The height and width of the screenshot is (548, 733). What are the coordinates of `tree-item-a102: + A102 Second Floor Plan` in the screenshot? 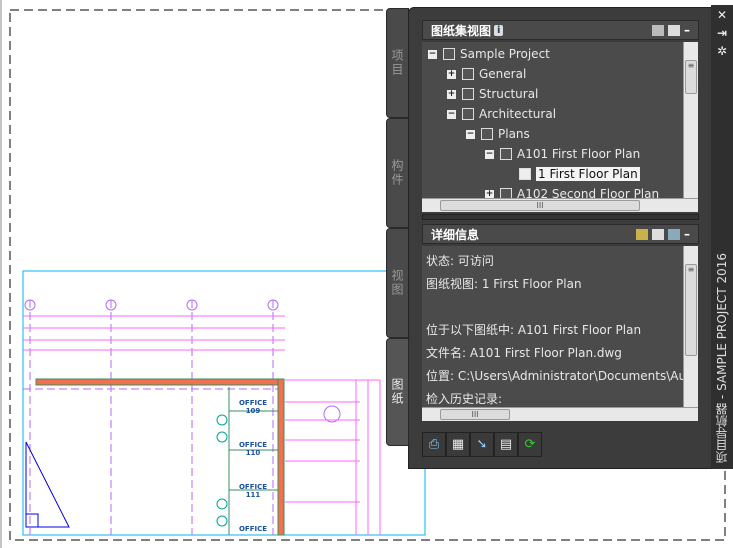 It's located at (572, 191).